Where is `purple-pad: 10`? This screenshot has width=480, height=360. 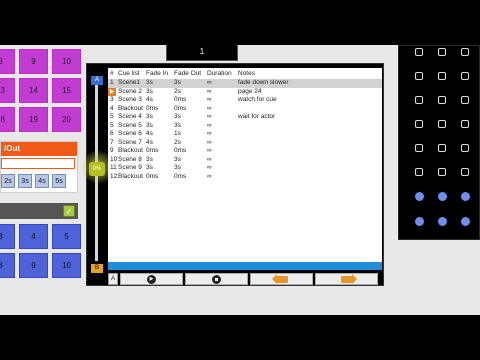 purple-pad: 10 is located at coordinates (66, 61).